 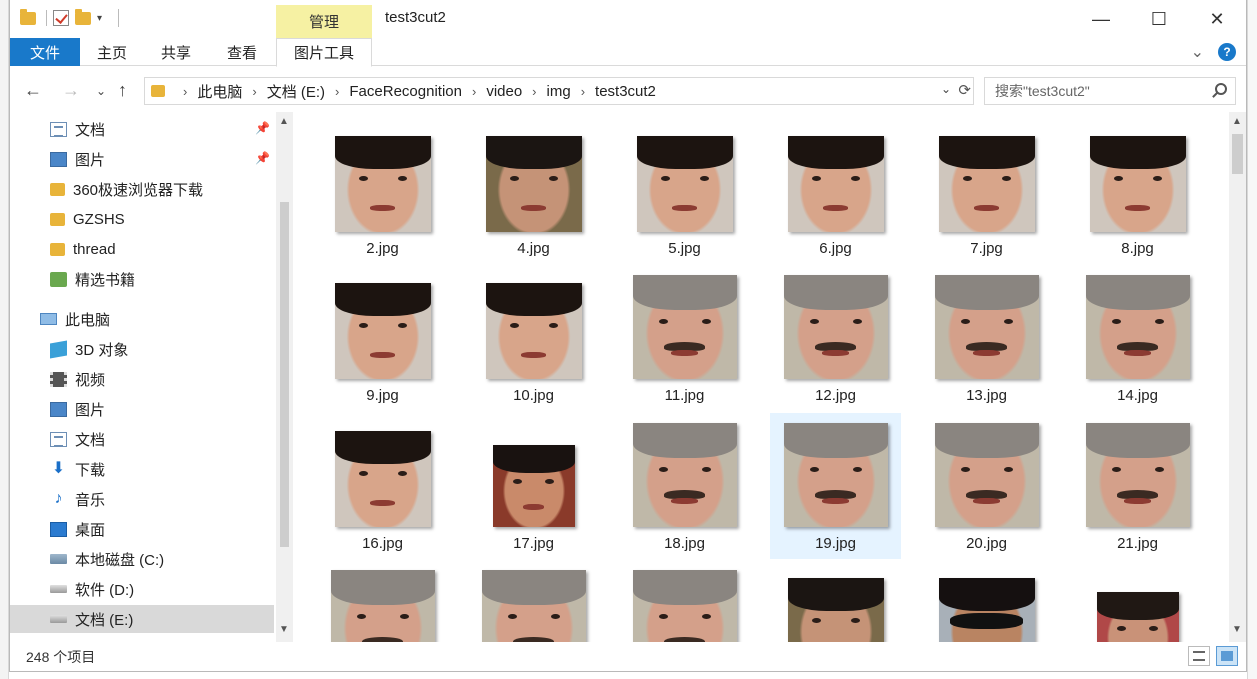 I want to click on tab-file: 文件, so click(x=45, y=52).